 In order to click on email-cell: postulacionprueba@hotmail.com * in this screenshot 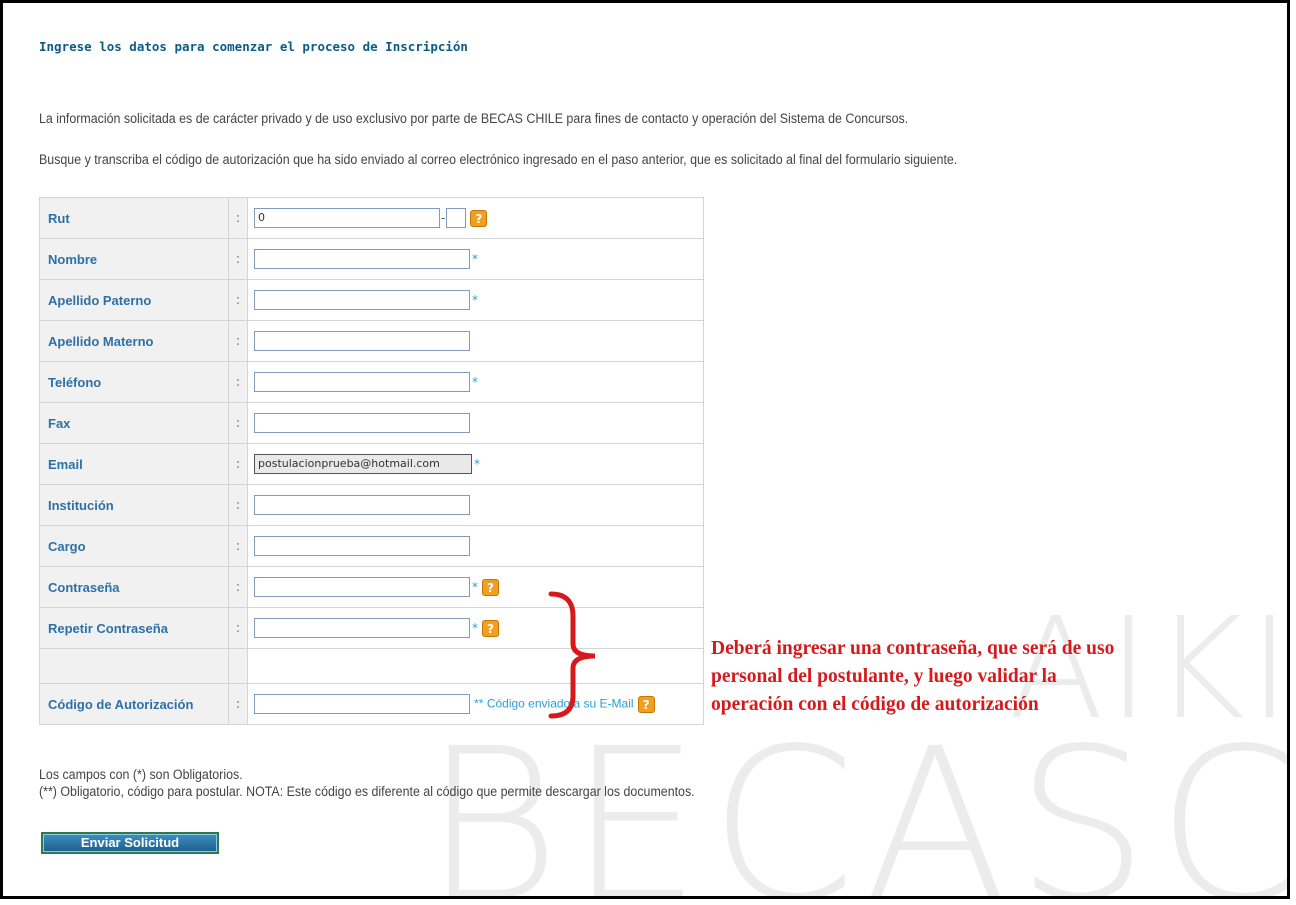, I will do `click(475, 464)`.